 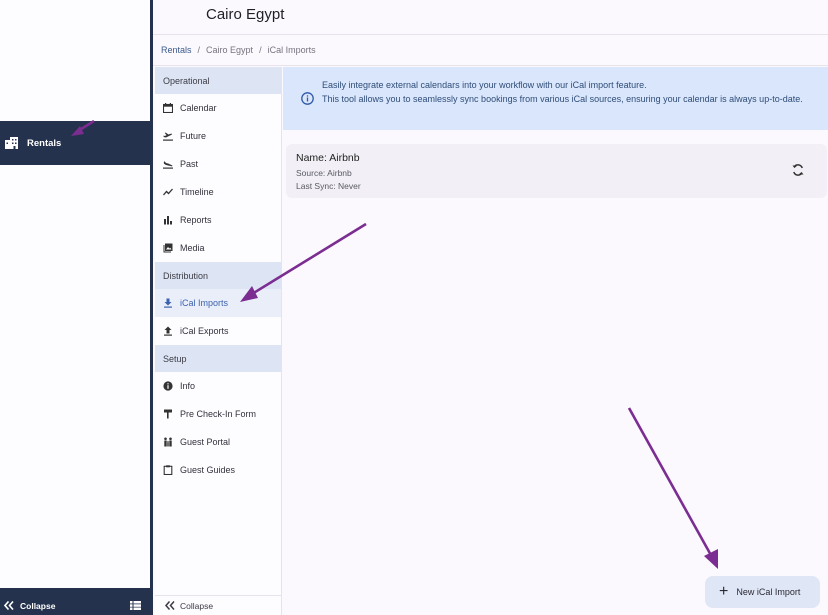 What do you see at coordinates (204, 331) in the screenshot?
I see `sidebar-item-label: iCal Exports` at bounding box center [204, 331].